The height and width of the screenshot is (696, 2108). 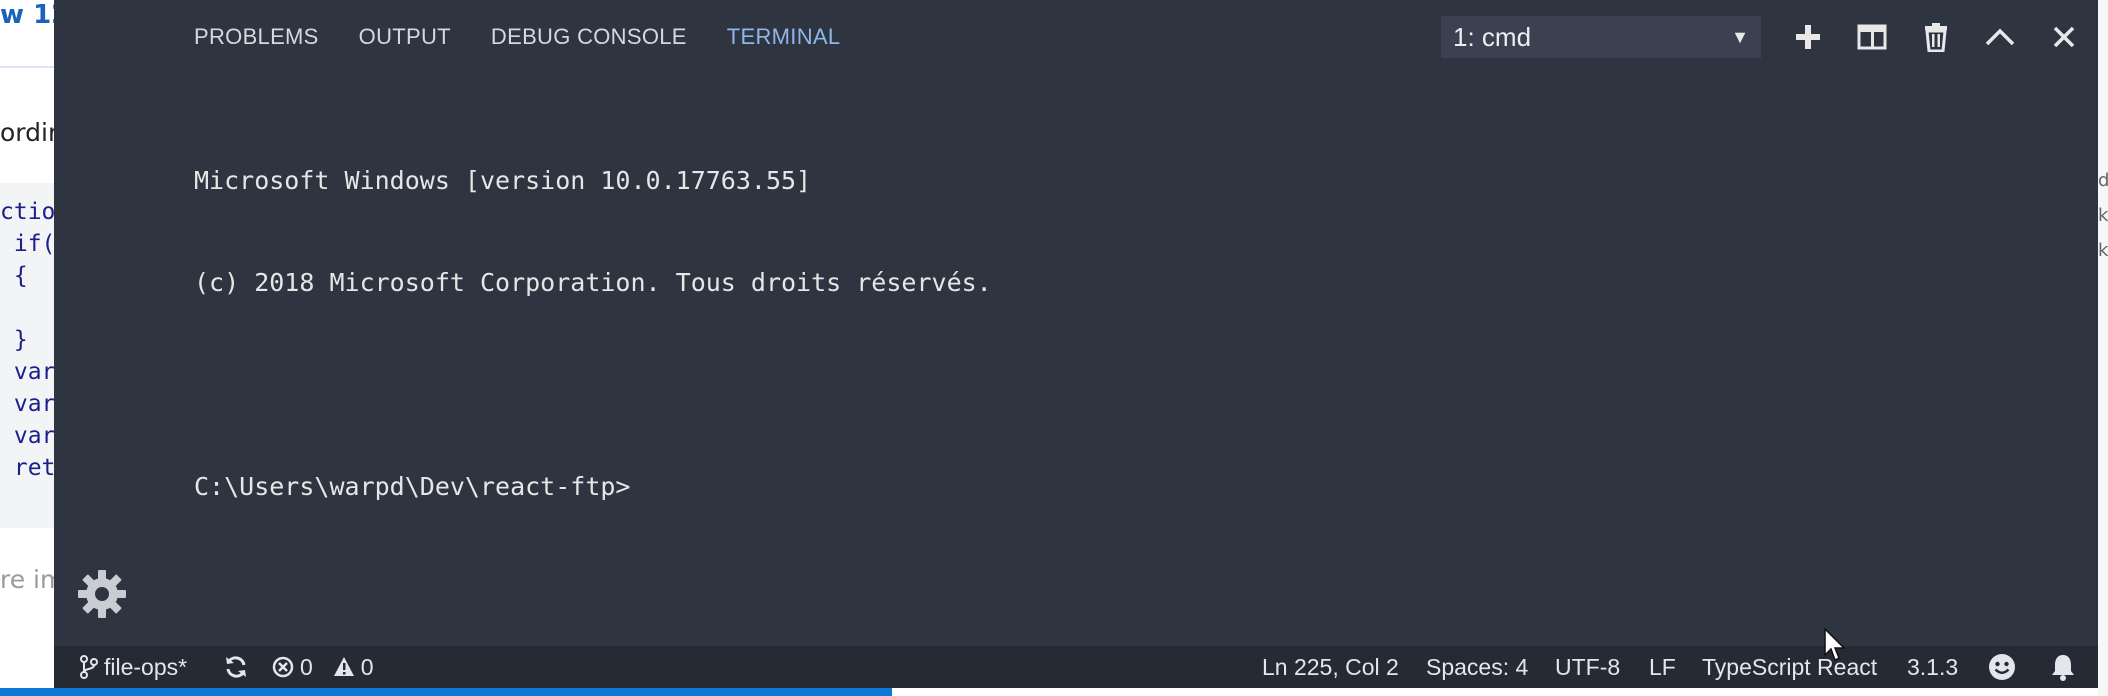 What do you see at coordinates (344, 667) in the screenshot?
I see `warning-icon` at bounding box center [344, 667].